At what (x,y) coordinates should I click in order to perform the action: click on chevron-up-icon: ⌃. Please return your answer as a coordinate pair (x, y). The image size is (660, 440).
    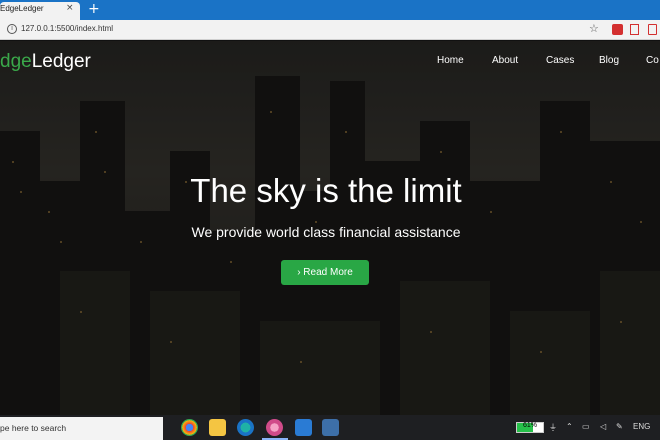
    Looking at the image, I should click on (569, 426).